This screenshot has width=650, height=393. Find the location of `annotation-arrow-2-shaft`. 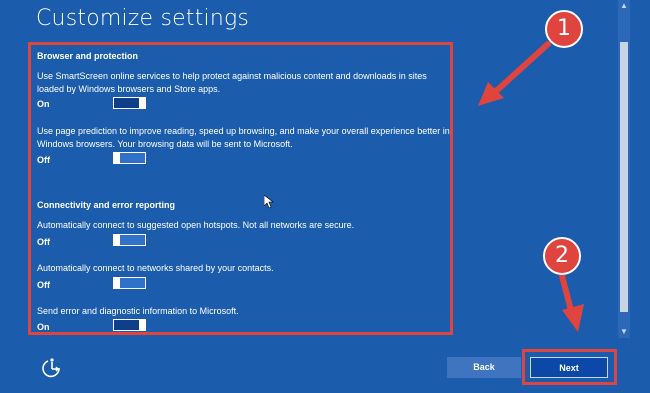

annotation-arrow-2-shaft is located at coordinates (567, 295).